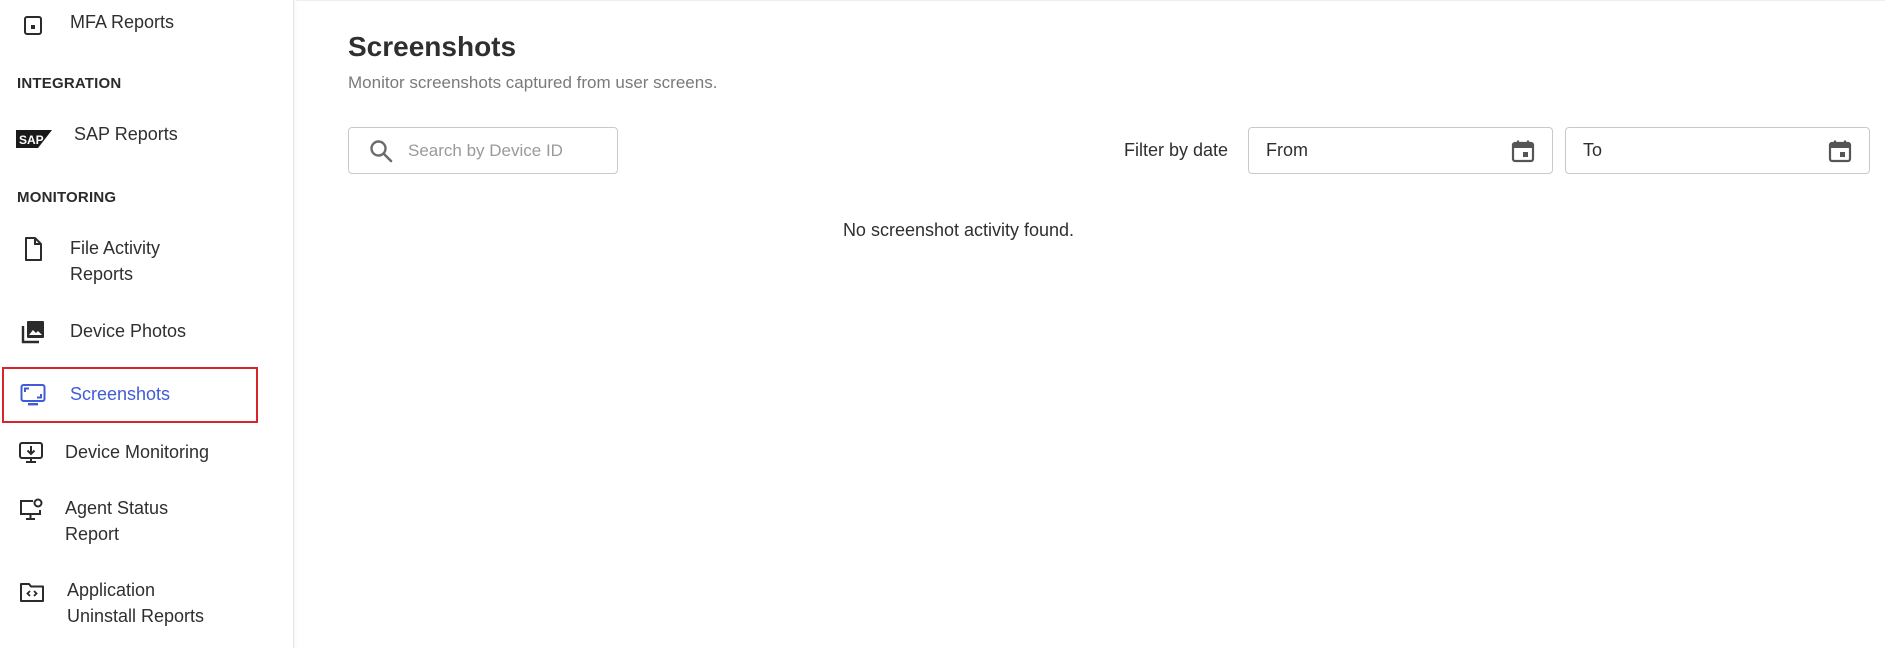 This screenshot has width=1885, height=648. Describe the element at coordinates (117, 508) in the screenshot. I see `sidebar-item-label: Agent Status` at that location.